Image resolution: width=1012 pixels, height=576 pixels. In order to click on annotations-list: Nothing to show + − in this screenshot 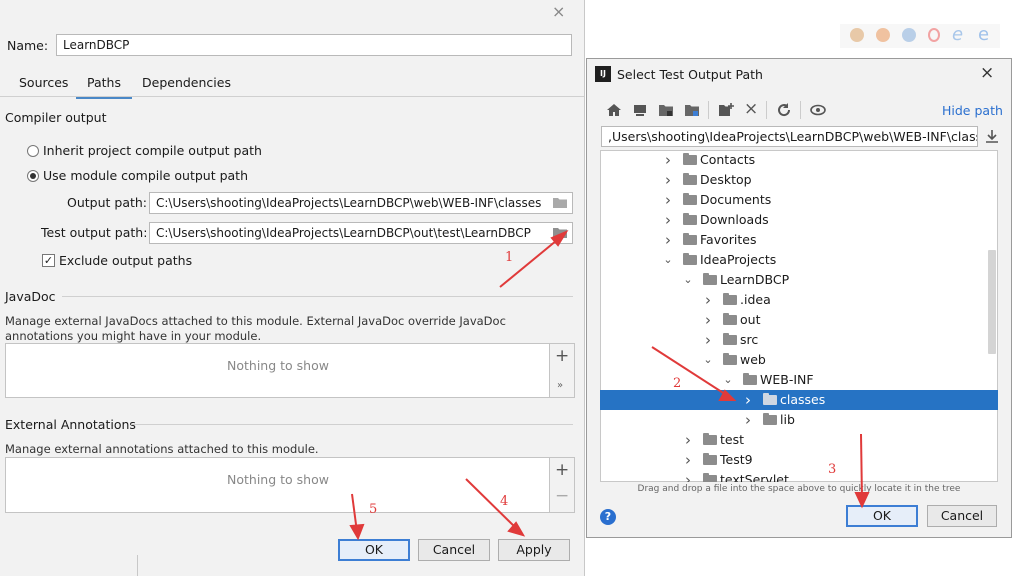, I will do `click(290, 485)`.